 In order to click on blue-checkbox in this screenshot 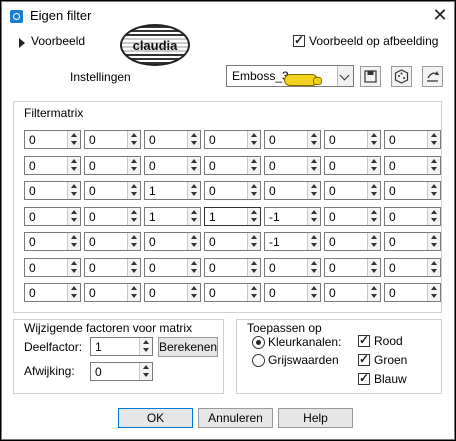, I will do `click(364, 378)`.